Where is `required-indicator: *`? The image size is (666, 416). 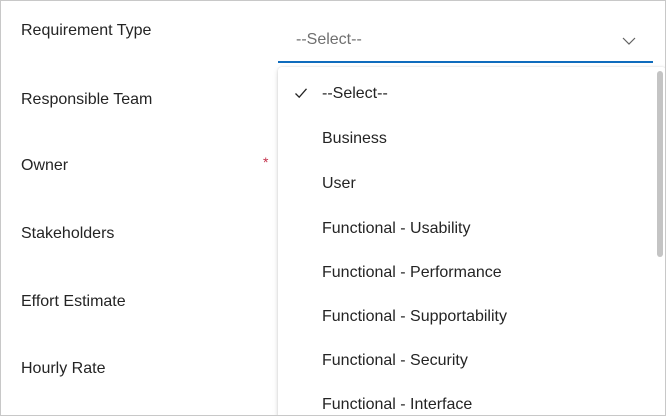 required-indicator: * is located at coordinates (266, 162).